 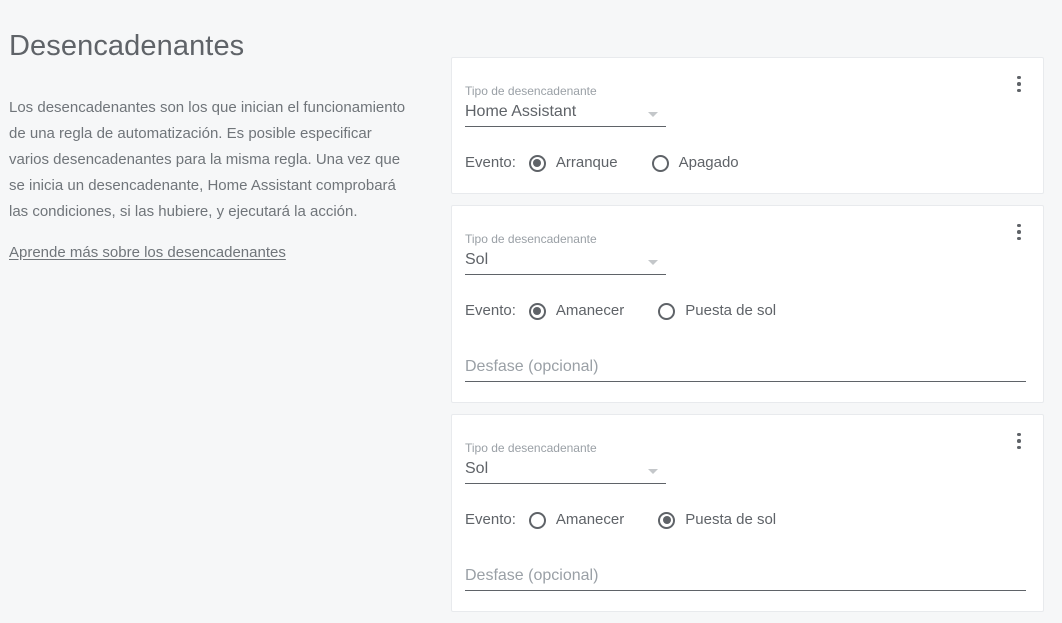 I want to click on event-radio-option: Apagado, so click(x=695, y=163).